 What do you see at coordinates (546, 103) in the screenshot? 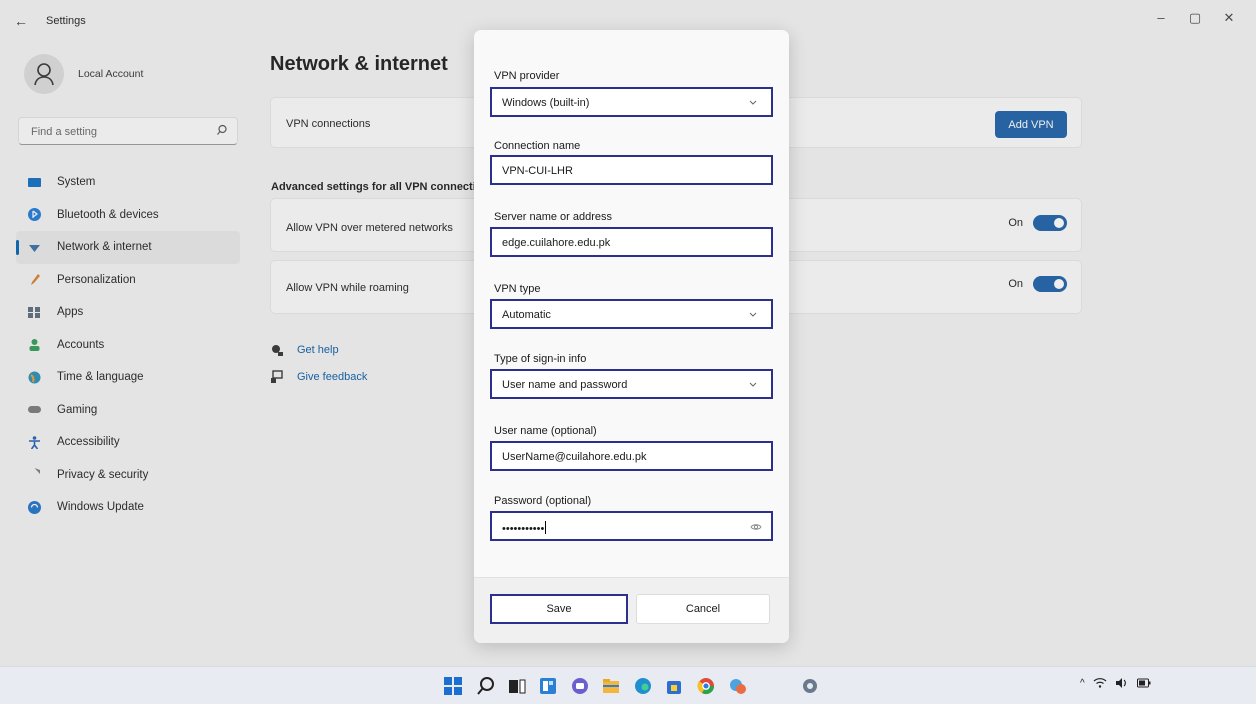
I see `vpn-provider-value: Windows (built-in)` at bounding box center [546, 103].